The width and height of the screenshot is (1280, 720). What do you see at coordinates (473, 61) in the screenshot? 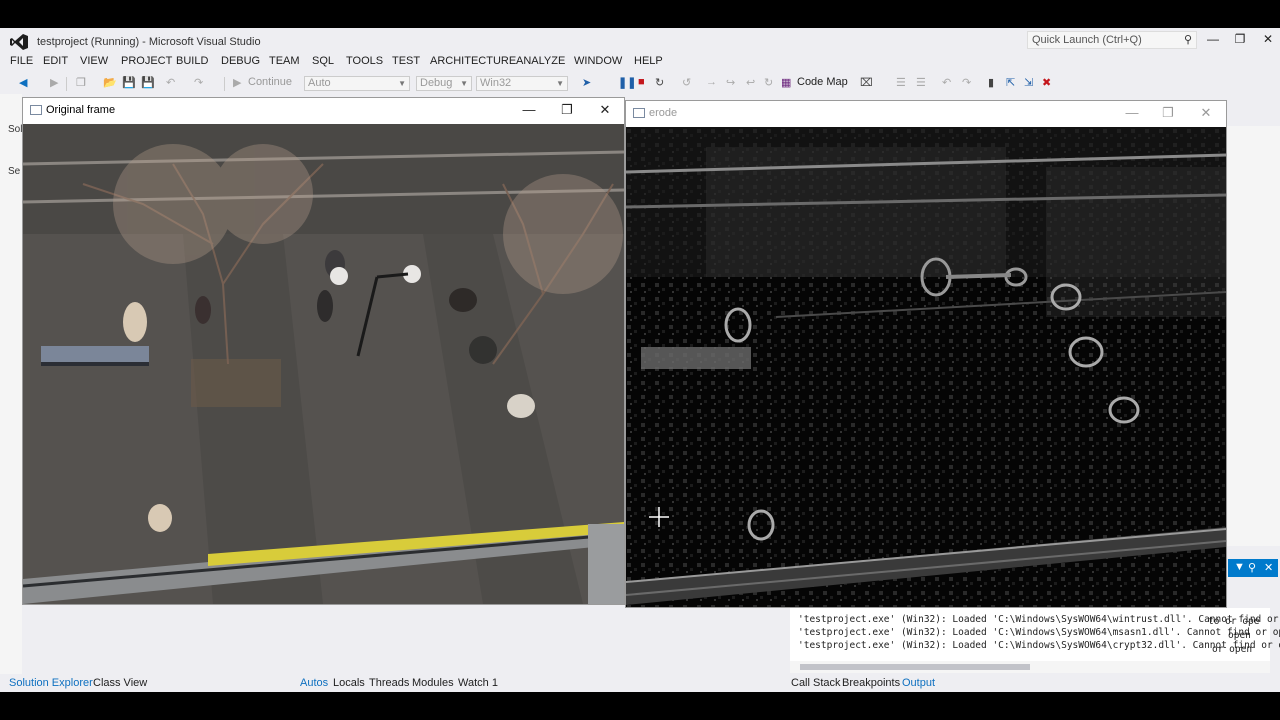
I see `menu-architecture: ARCHITECTURE` at bounding box center [473, 61].